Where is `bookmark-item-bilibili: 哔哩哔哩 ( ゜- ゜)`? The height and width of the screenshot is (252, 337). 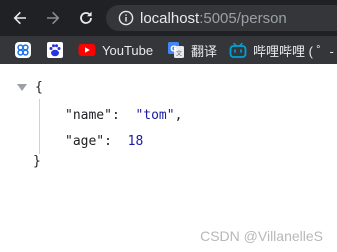 bookmark-item-bilibili: 哔哩哔哩 ( ゜- ゜) is located at coordinates (283, 50).